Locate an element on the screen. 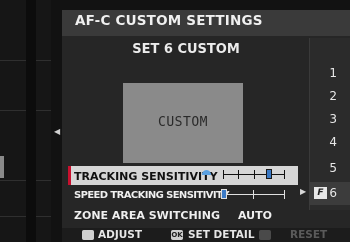 The width and height of the screenshot is (350, 242). right-arrow-icon: ▶ is located at coordinates (303, 191).